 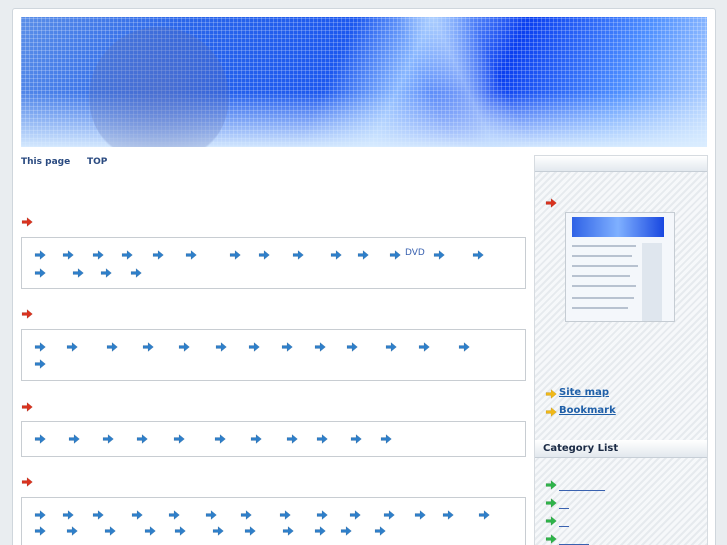 What do you see at coordinates (97, 162) in the screenshot?
I see `nav-top-link: TOP` at bounding box center [97, 162].